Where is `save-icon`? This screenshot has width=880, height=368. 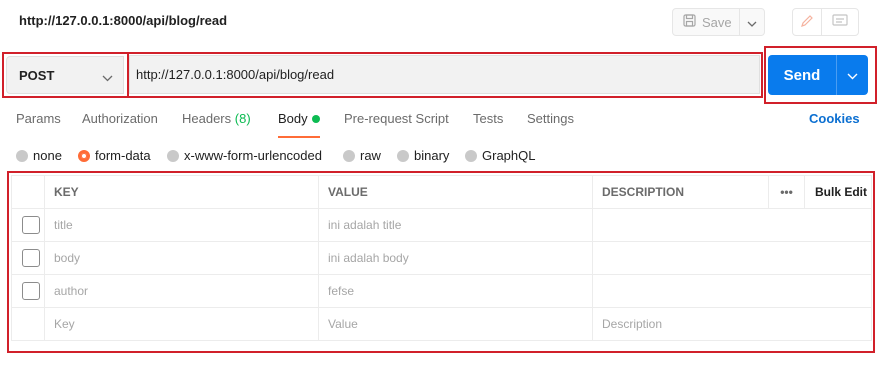 save-icon is located at coordinates (689, 22).